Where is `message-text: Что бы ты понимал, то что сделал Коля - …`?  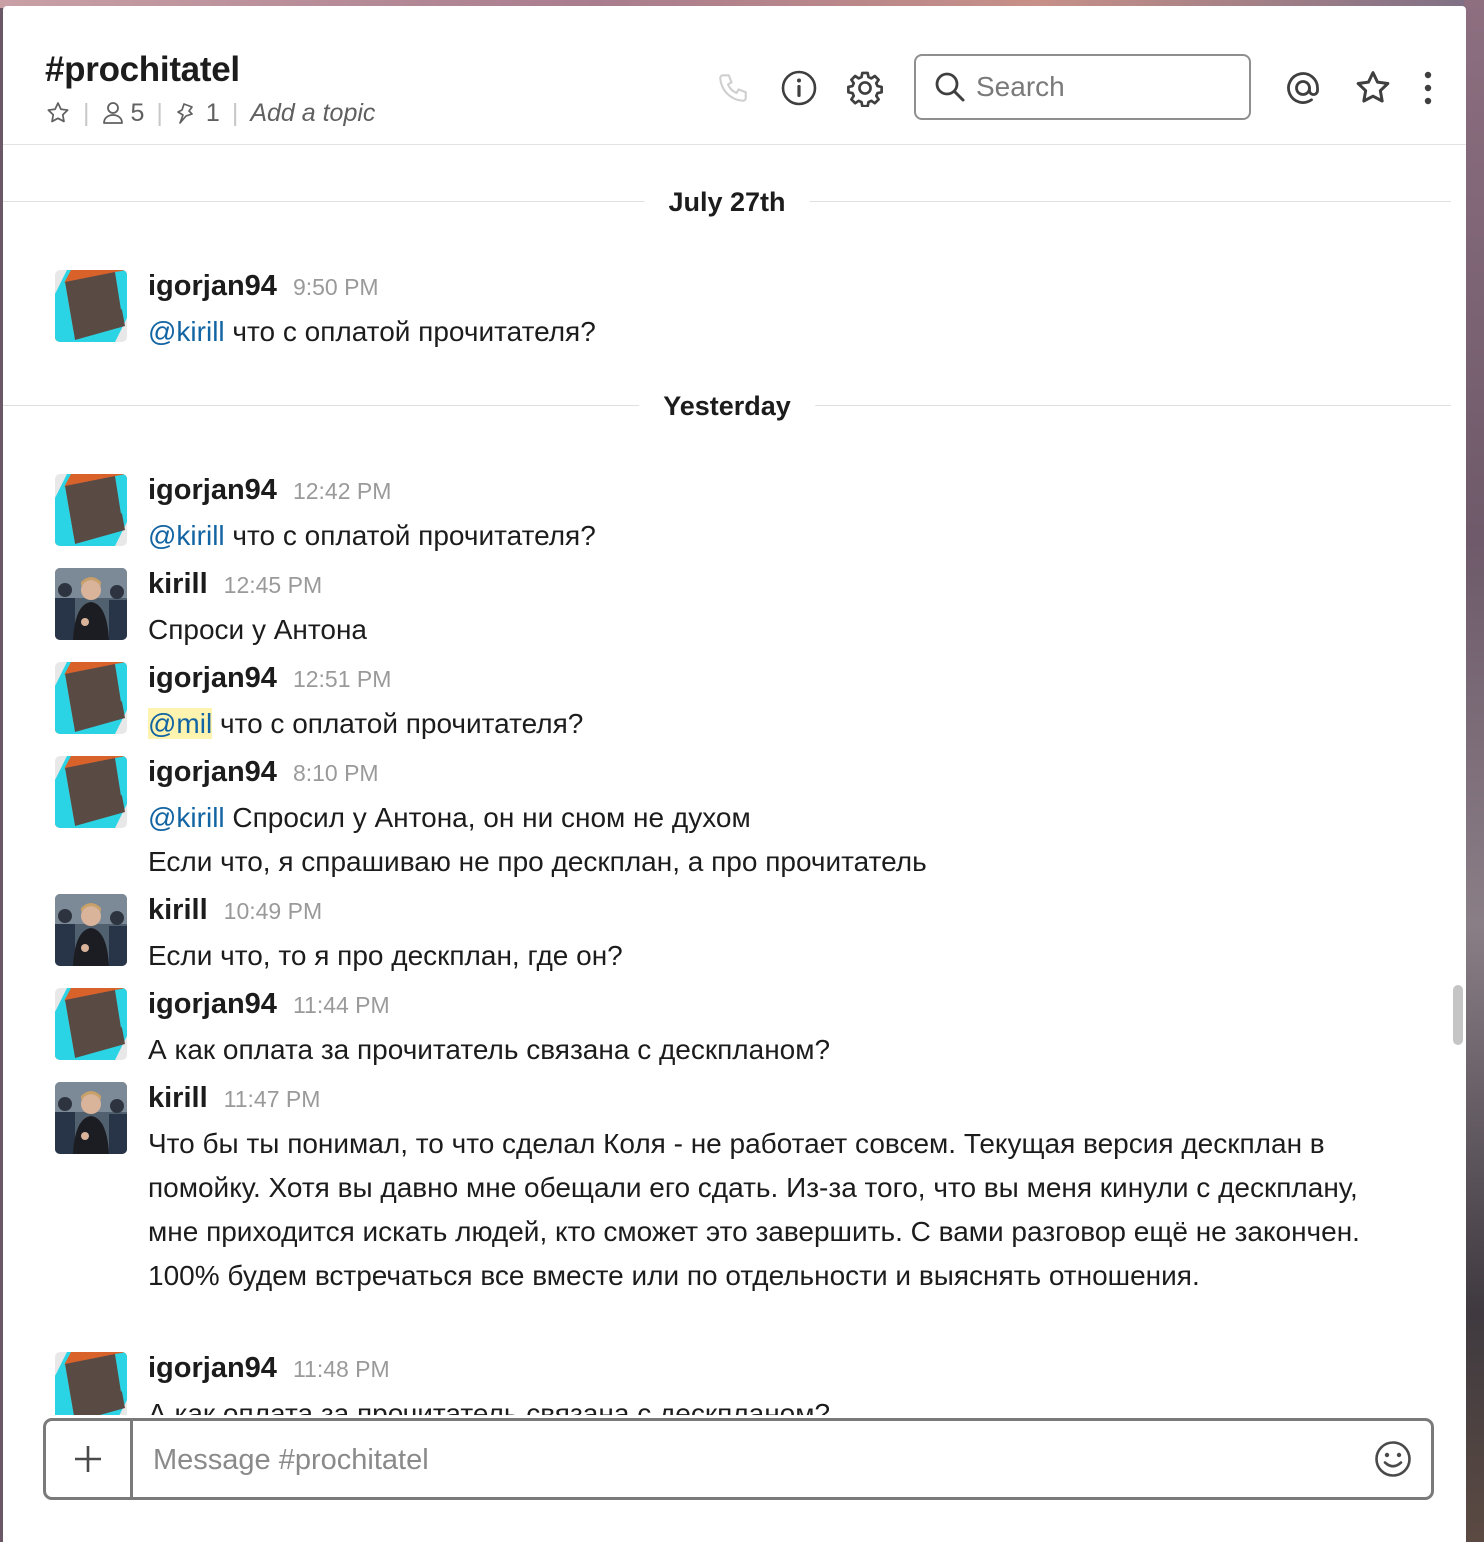 message-text: Что бы ты понимал, то что сделал Коля - … is located at coordinates (754, 1209).